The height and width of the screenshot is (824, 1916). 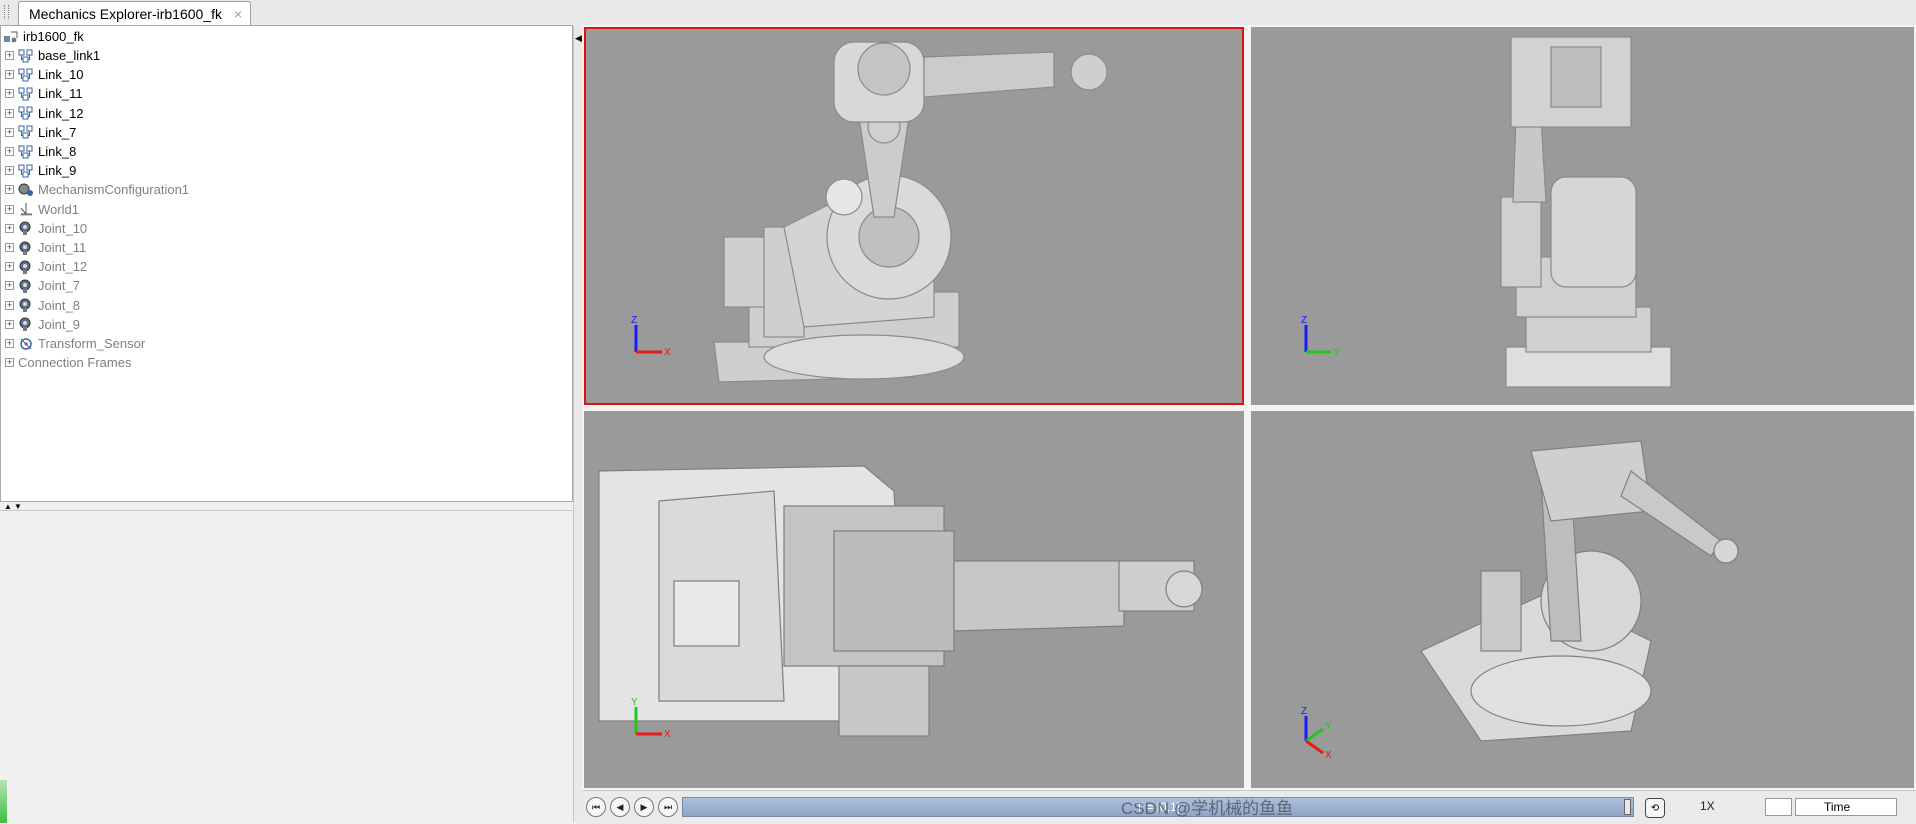 What do you see at coordinates (26, 209) in the screenshot?
I see `world-frame-icon` at bounding box center [26, 209].